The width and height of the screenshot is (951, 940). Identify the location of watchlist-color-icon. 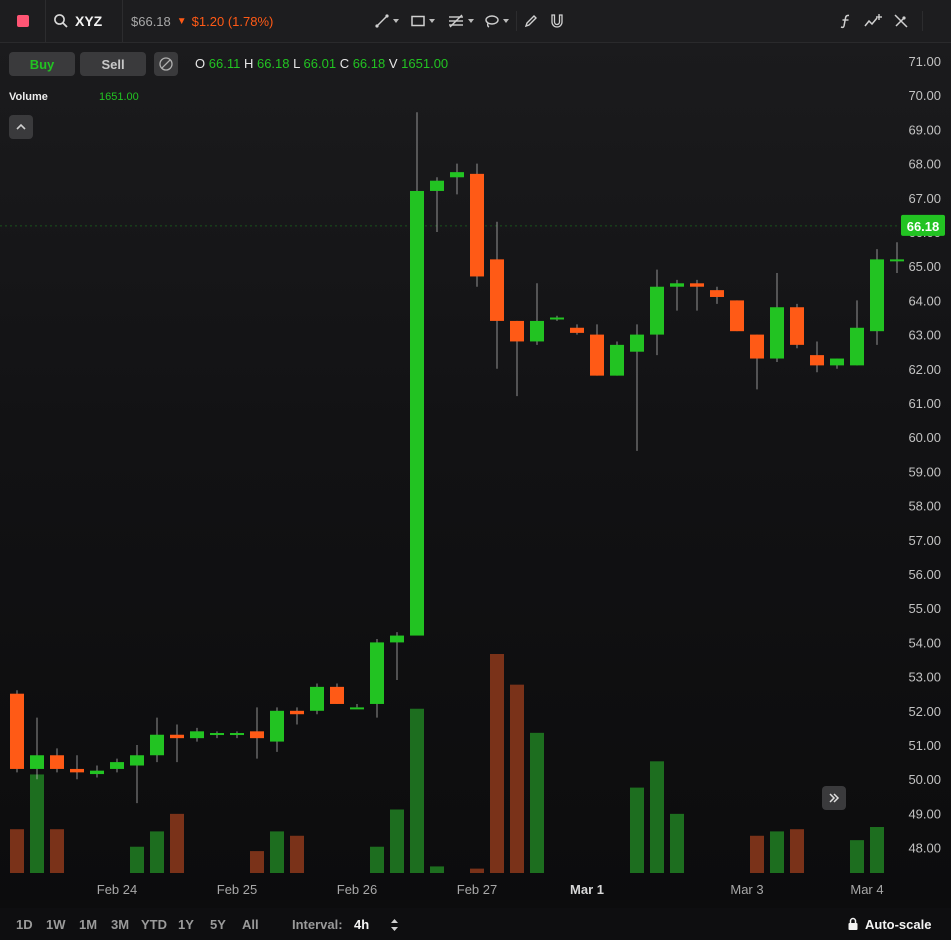
(23, 21).